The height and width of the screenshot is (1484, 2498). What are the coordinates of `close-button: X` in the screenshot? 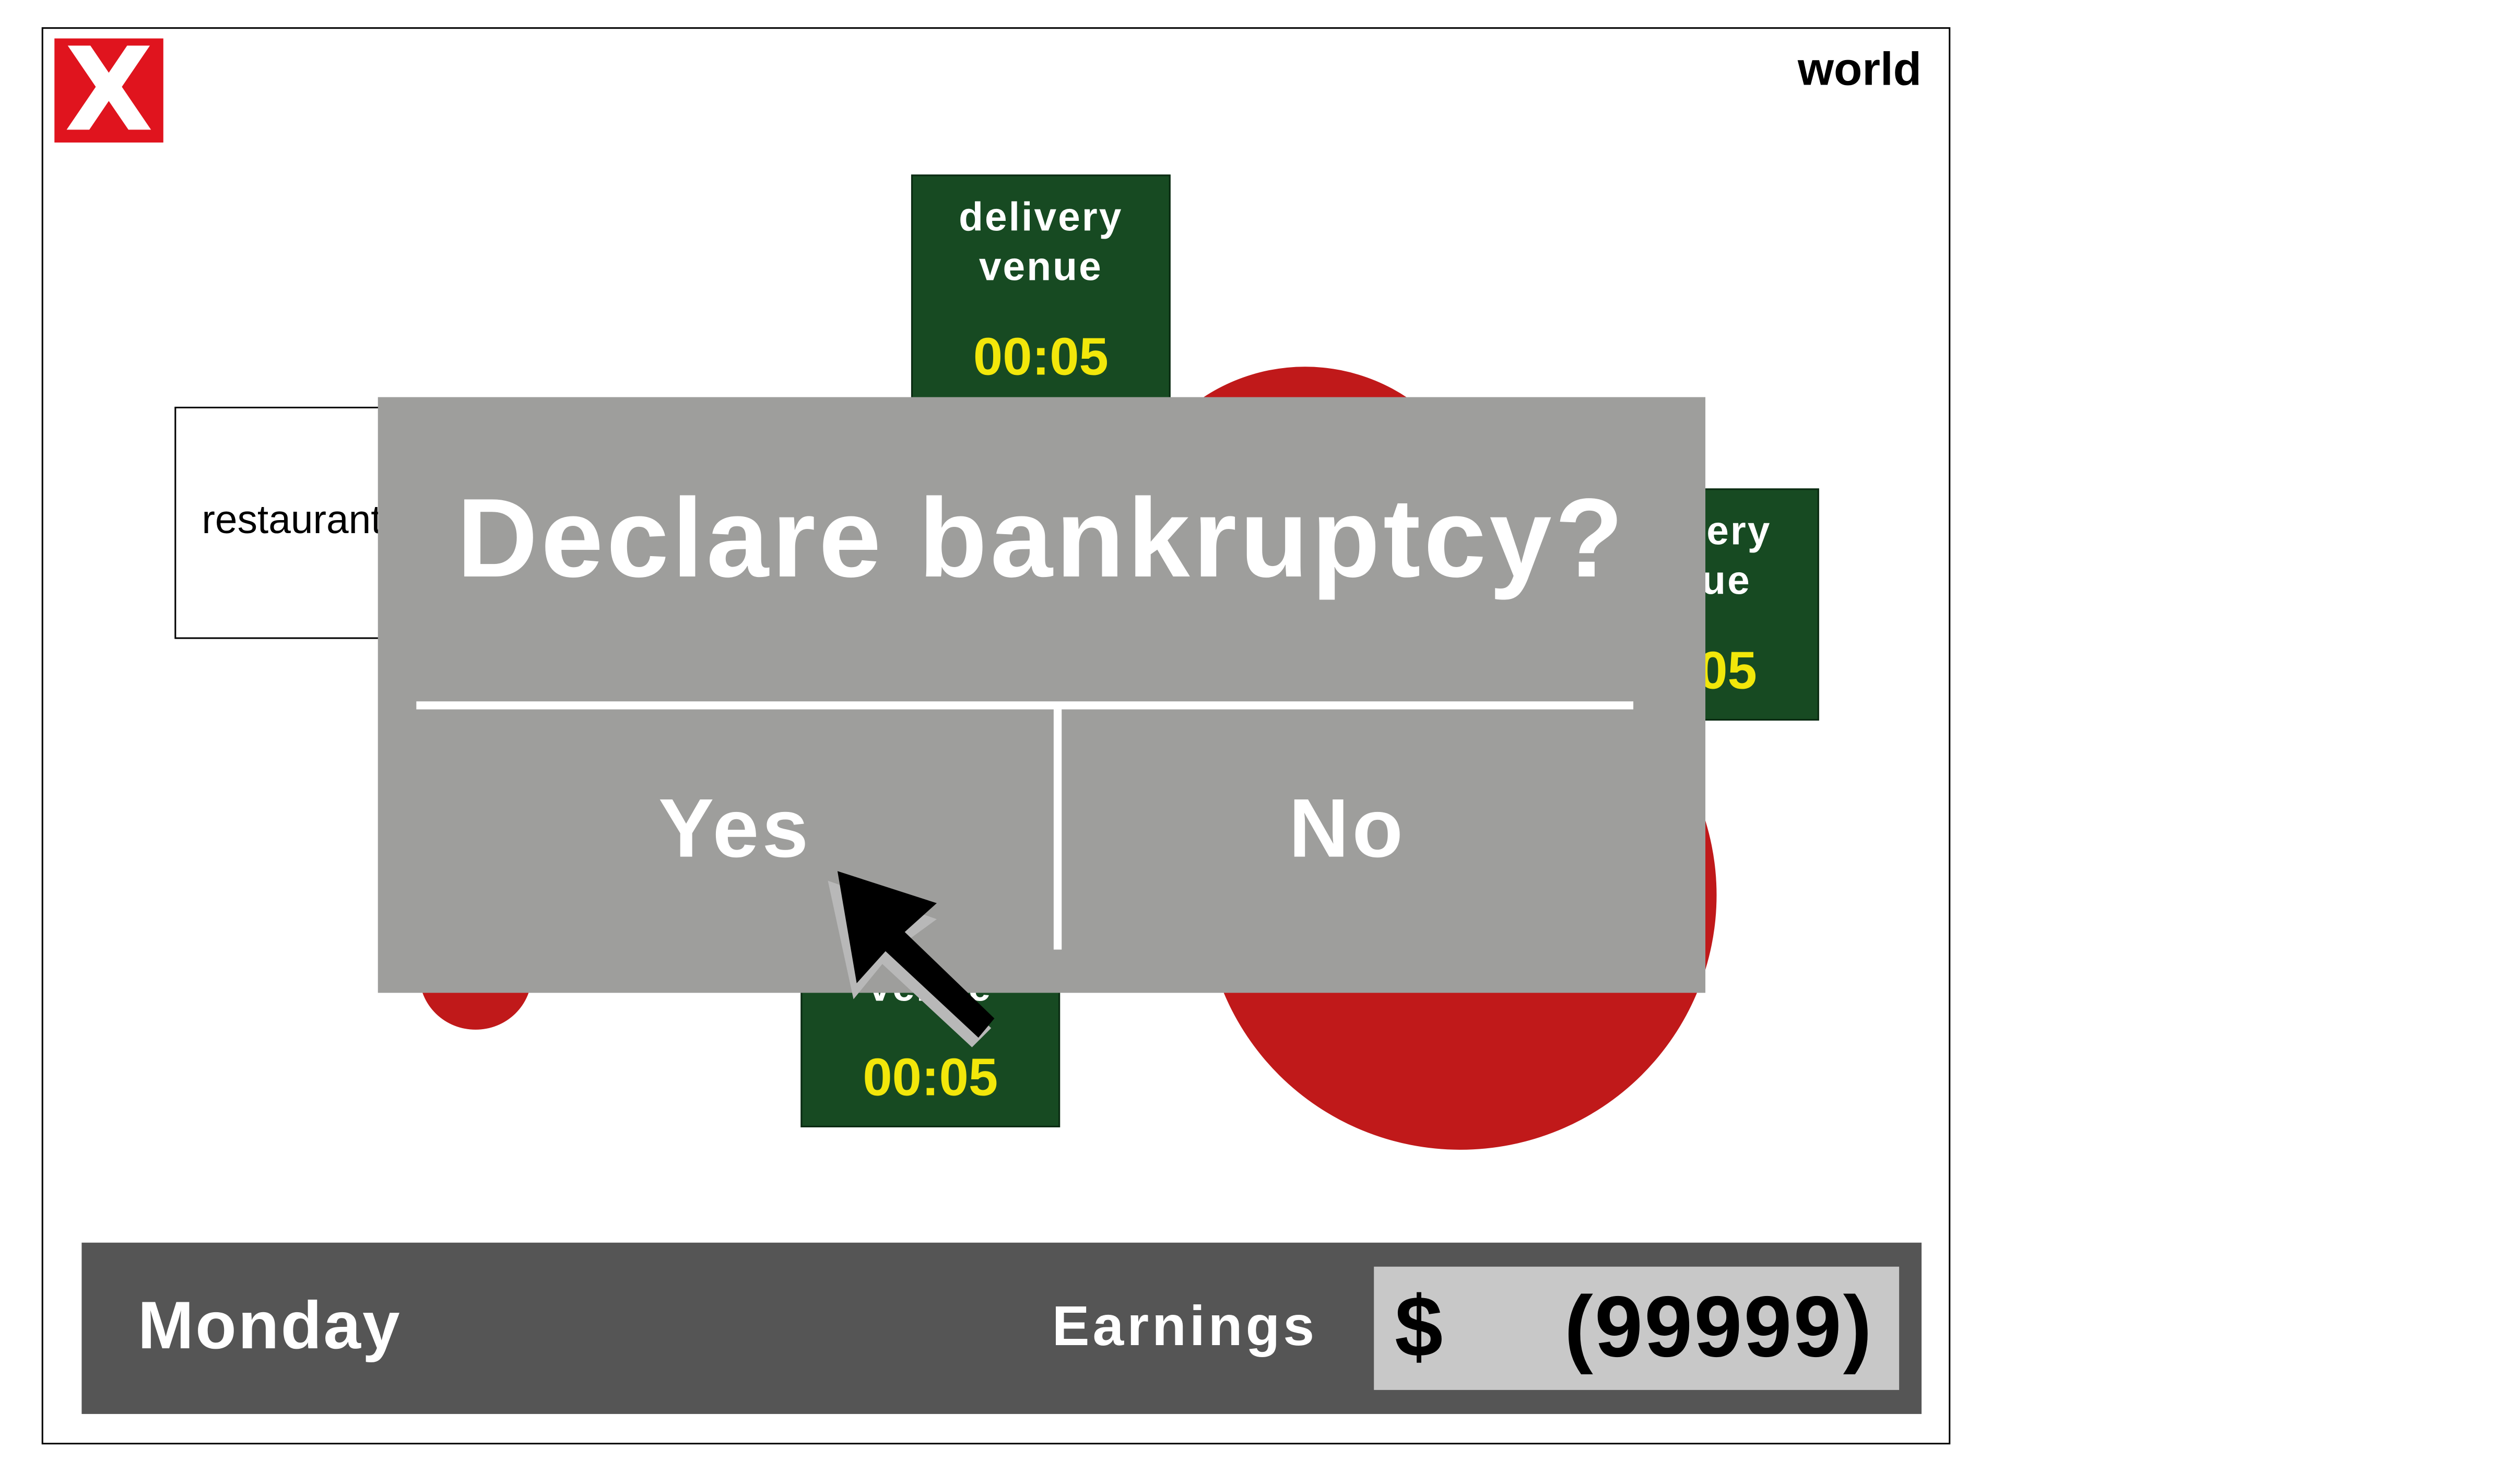 It's located at (108, 89).